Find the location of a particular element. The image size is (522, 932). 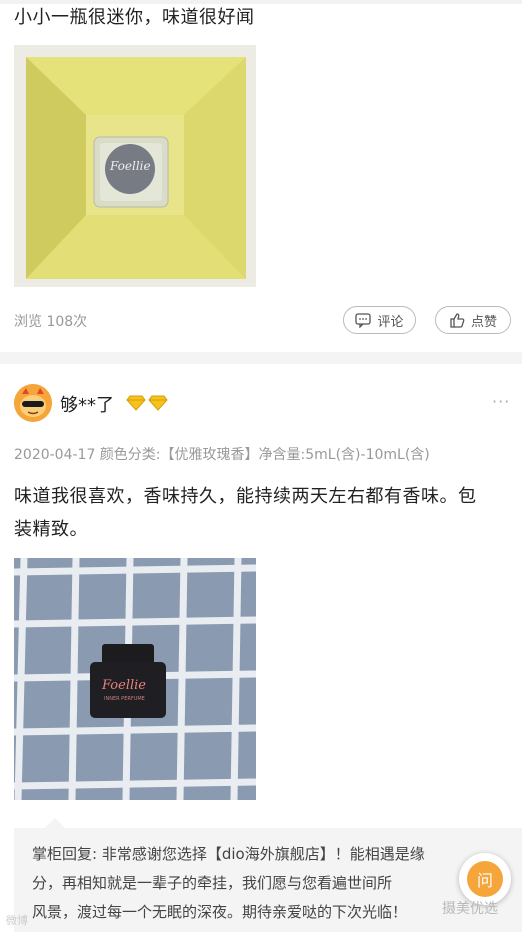

like-button: 点赞 is located at coordinates (473, 320).